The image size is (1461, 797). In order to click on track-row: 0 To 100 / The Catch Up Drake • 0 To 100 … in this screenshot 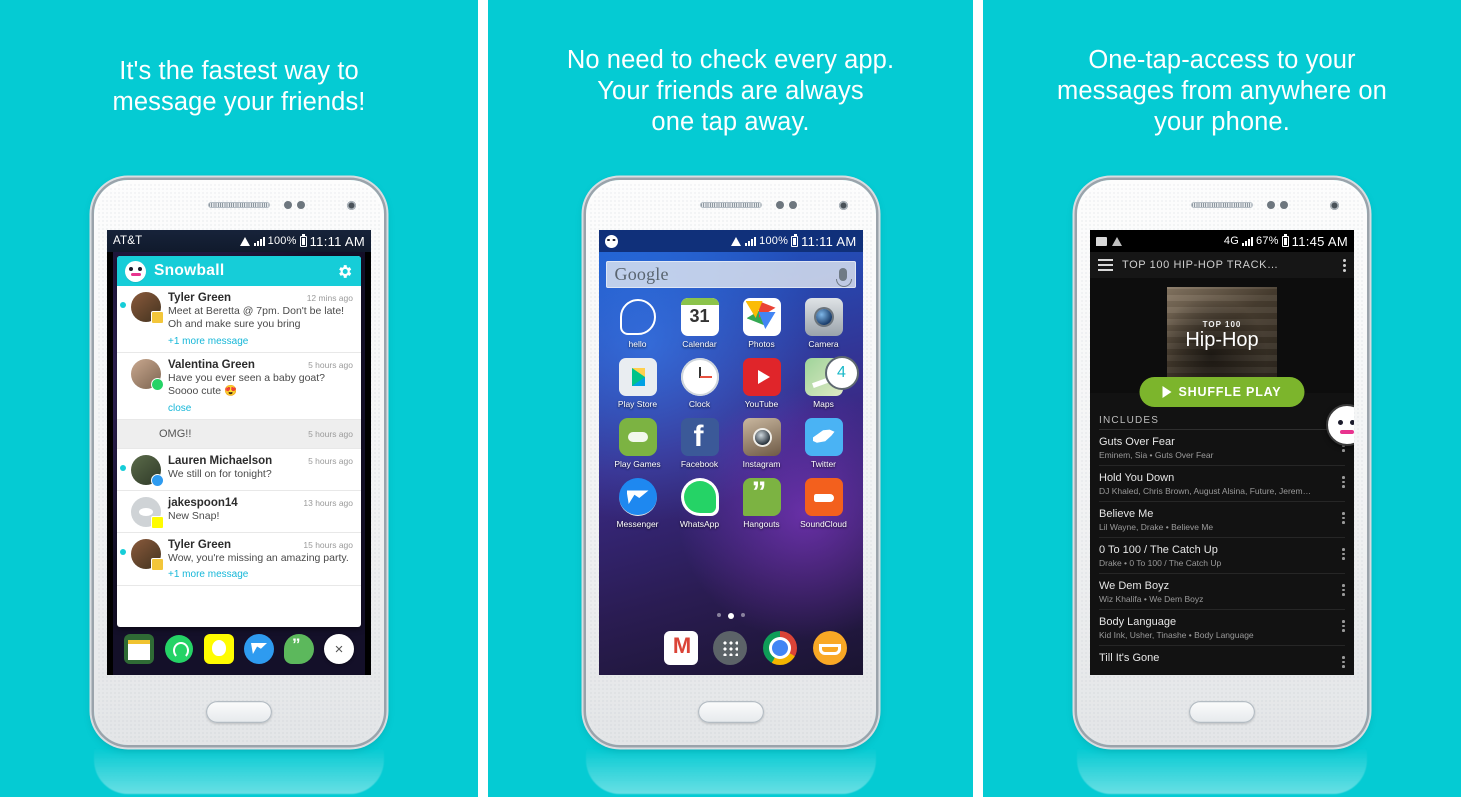, I will do `click(1222, 555)`.